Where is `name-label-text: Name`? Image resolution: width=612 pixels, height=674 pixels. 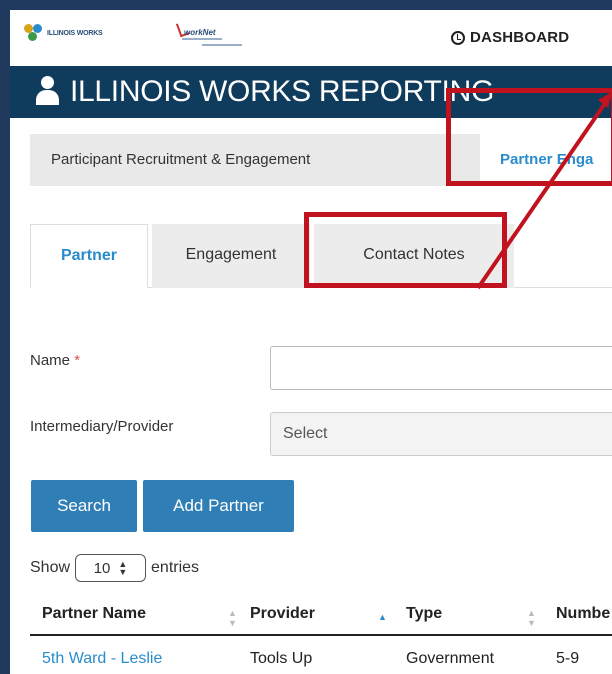
name-label-text: Name is located at coordinates (50, 360).